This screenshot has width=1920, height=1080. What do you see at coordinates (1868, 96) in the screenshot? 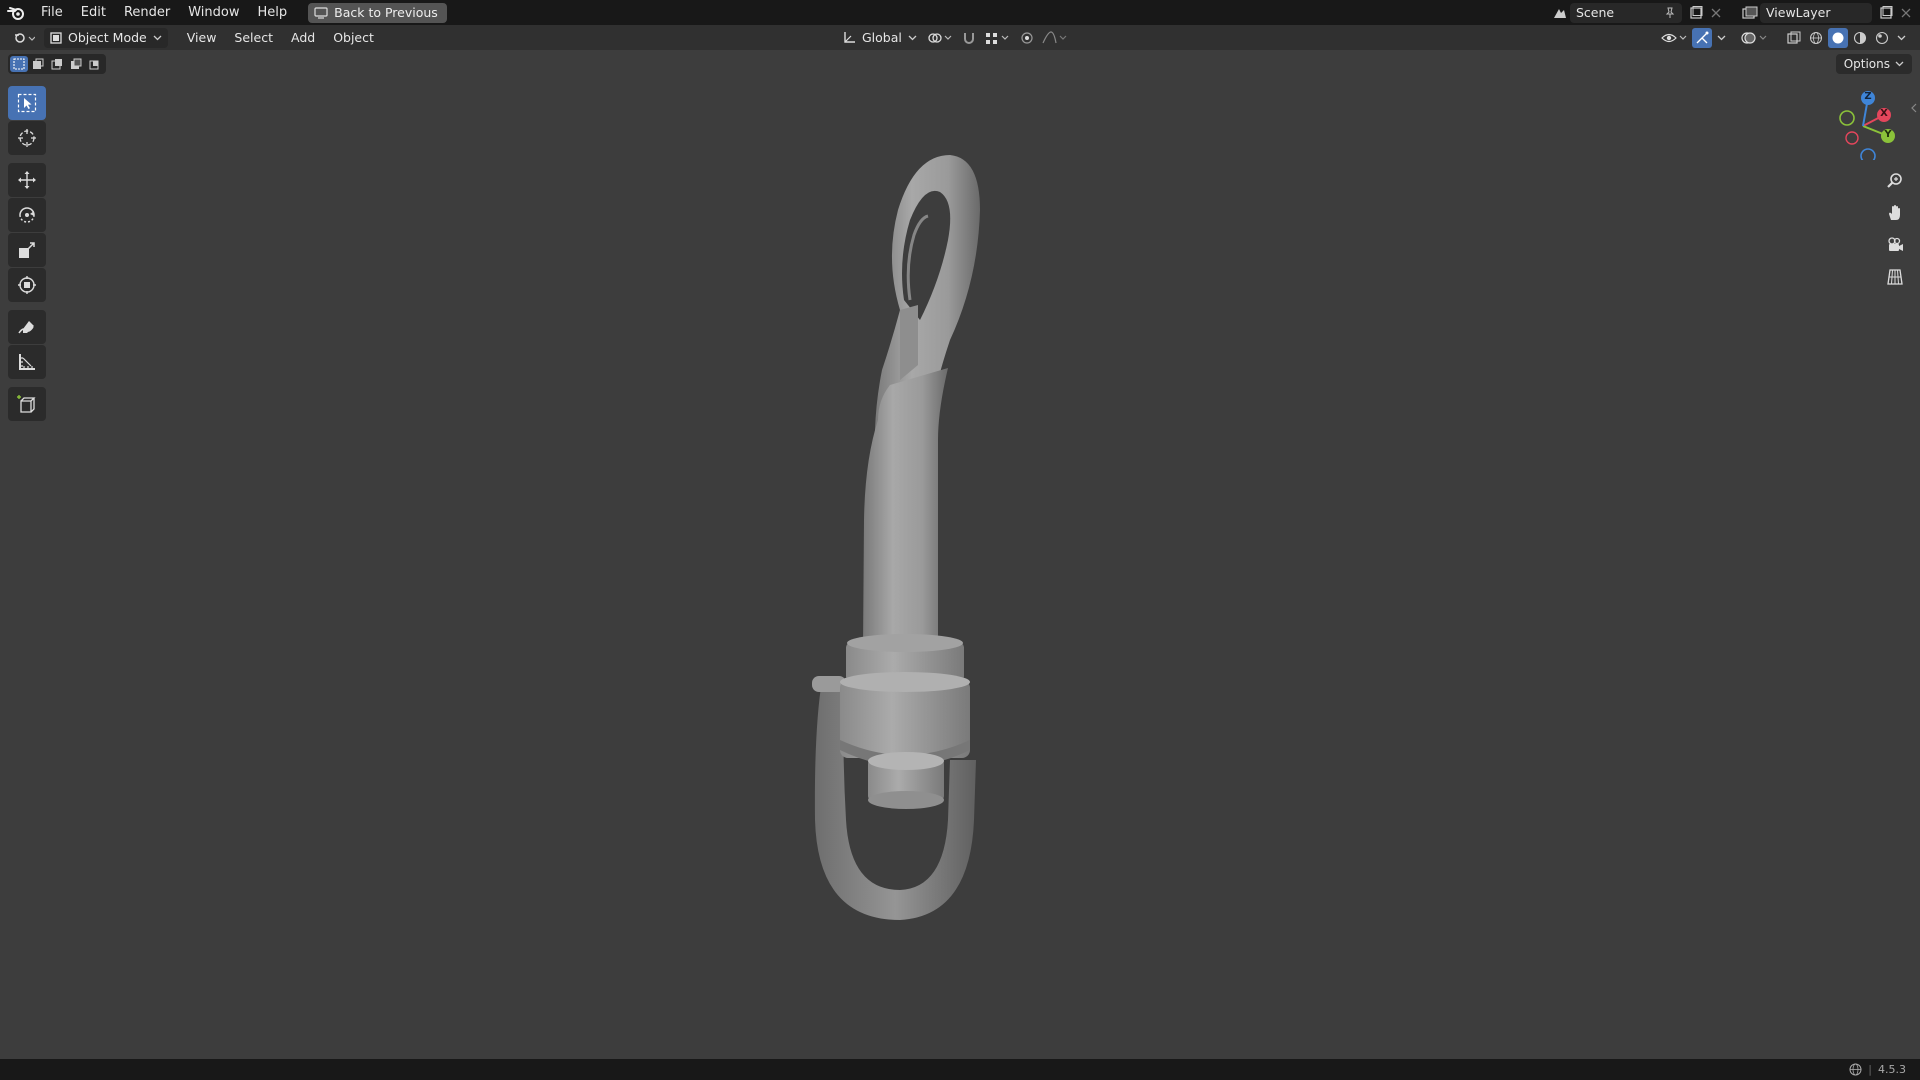
I see `gizmo-z-label: Z` at bounding box center [1868, 96].